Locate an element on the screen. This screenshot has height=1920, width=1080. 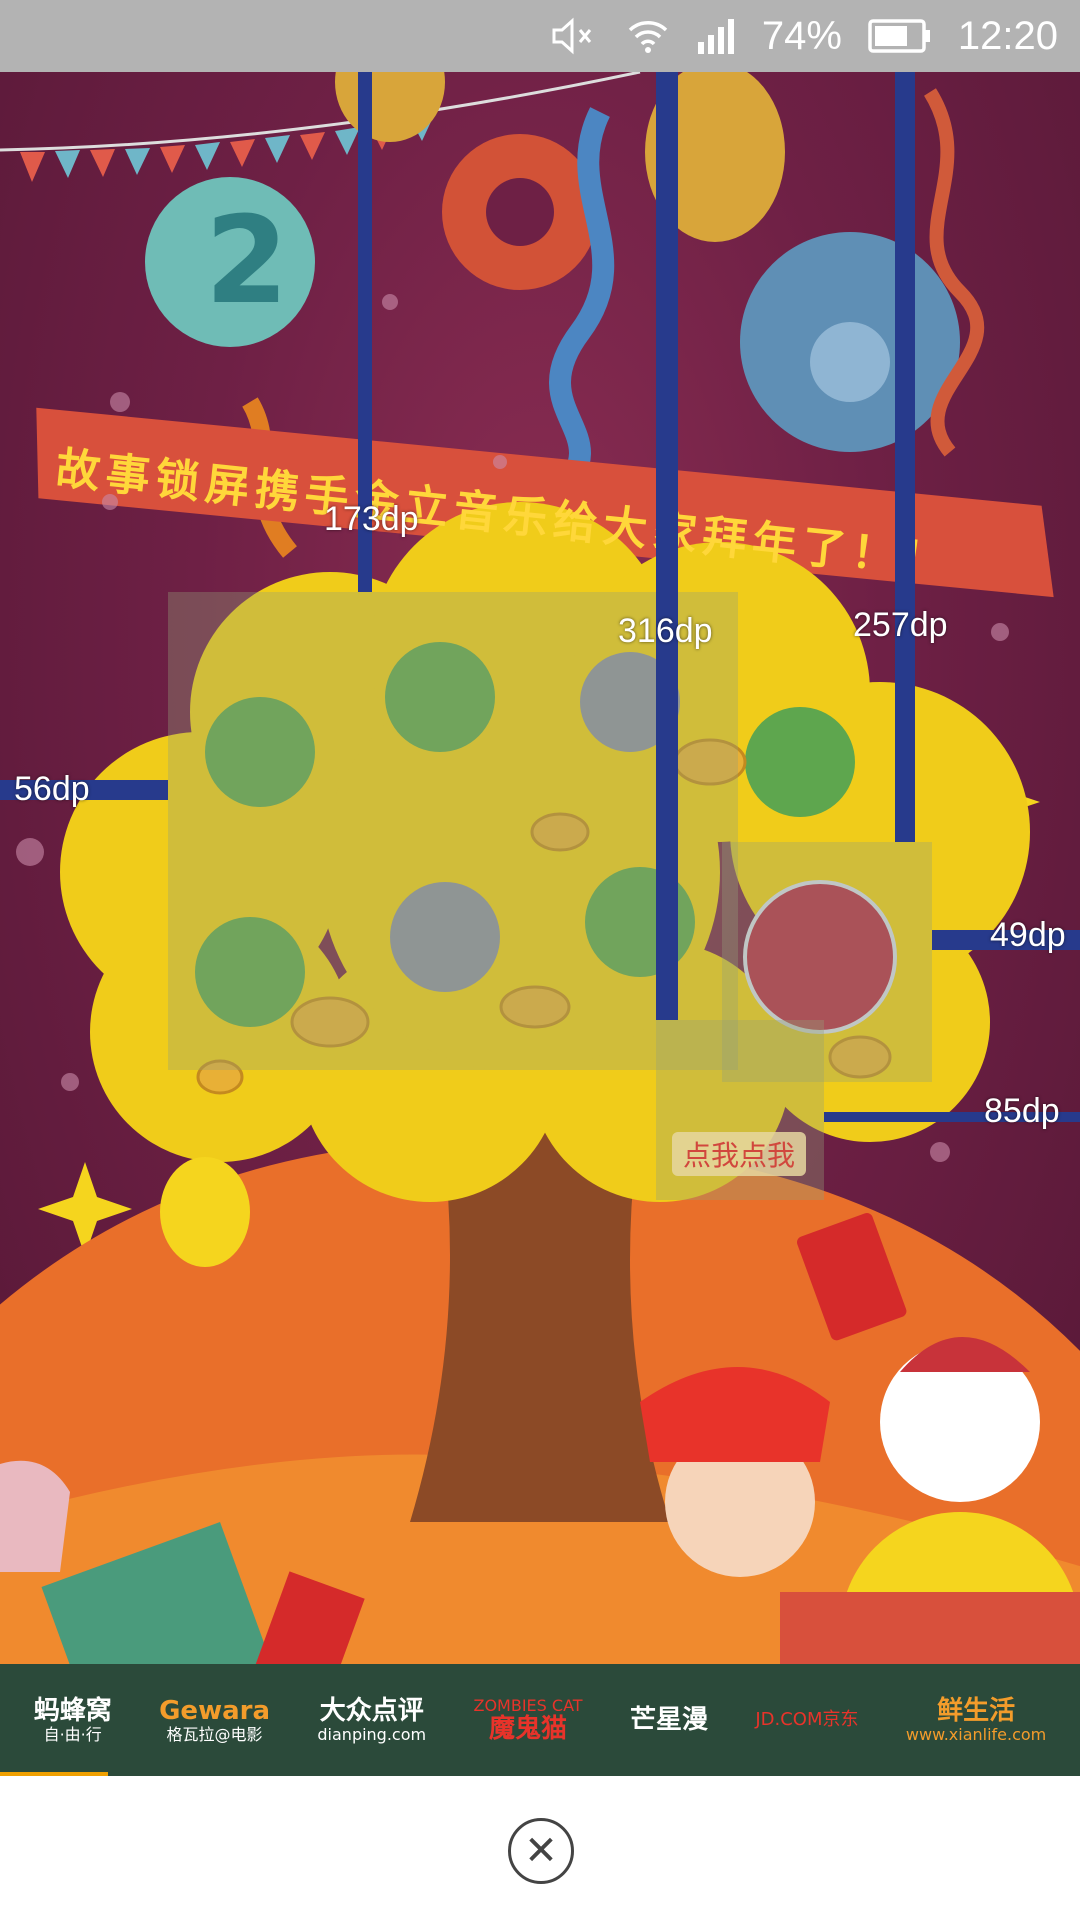
close-button: ✕ is located at coordinates (541, 1851).